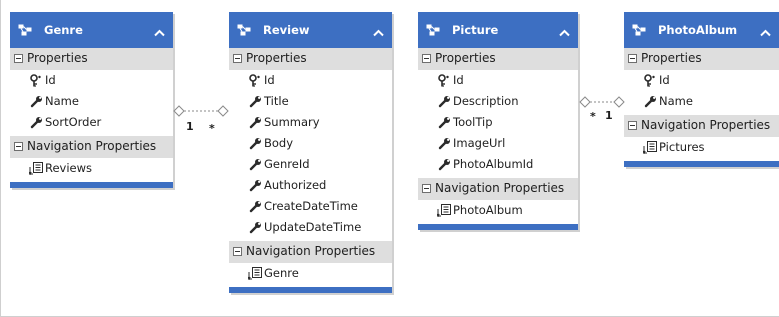 This screenshot has width=779, height=317. What do you see at coordinates (602, 102) in the screenshot?
I see `association-picture-photoalbum` at bounding box center [602, 102].